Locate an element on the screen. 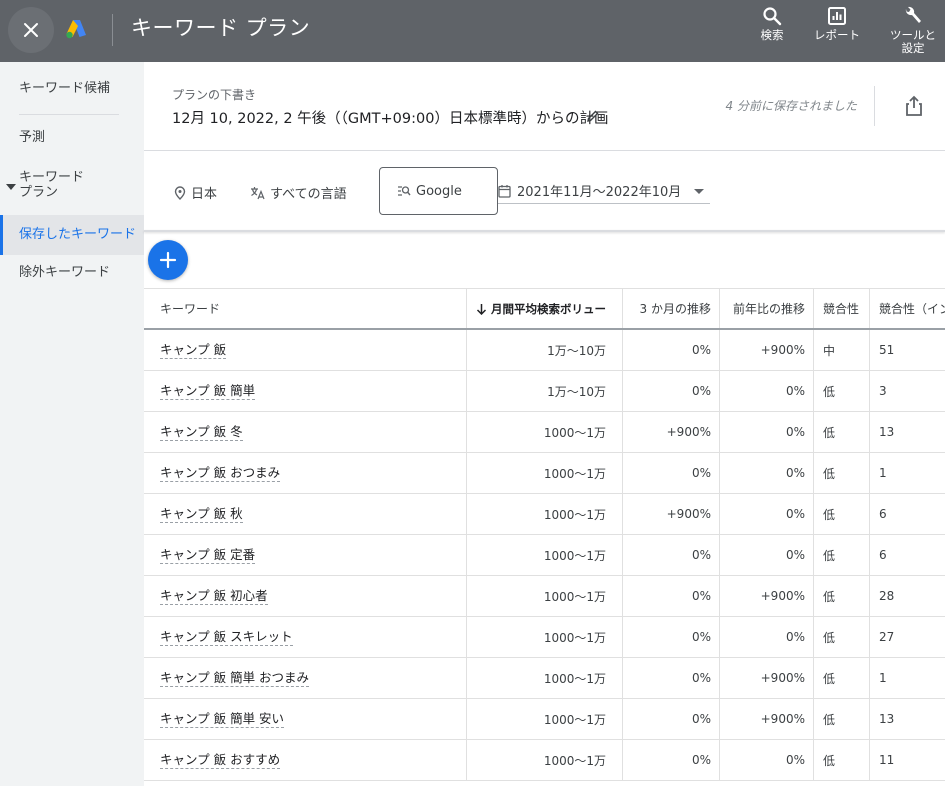  keyword-text: キャンプ 飯 冬 is located at coordinates (201, 432).